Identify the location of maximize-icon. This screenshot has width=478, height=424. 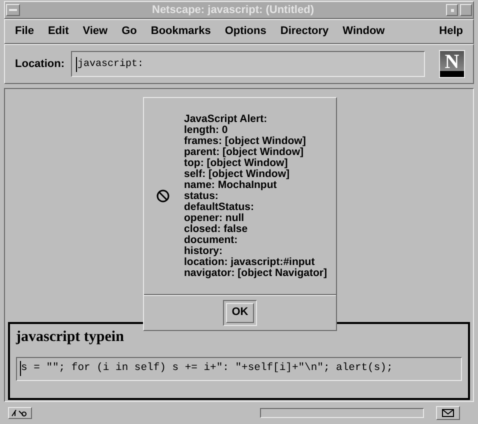
(466, 10).